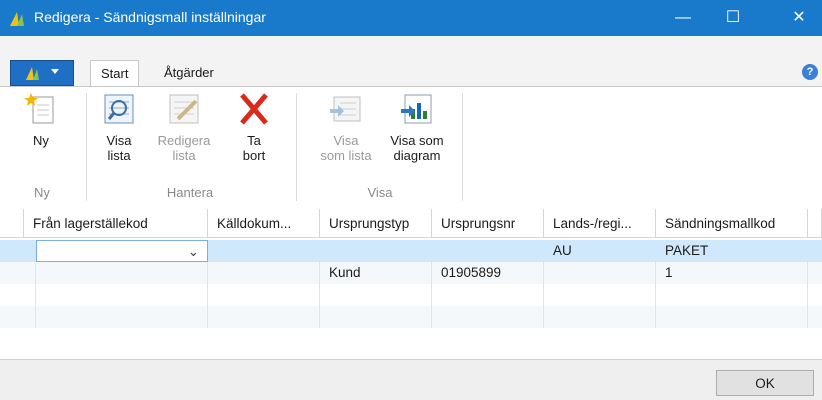 The width and height of the screenshot is (822, 400). Describe the element at coordinates (683, 18) in the screenshot. I see `minimize-button: —` at that location.